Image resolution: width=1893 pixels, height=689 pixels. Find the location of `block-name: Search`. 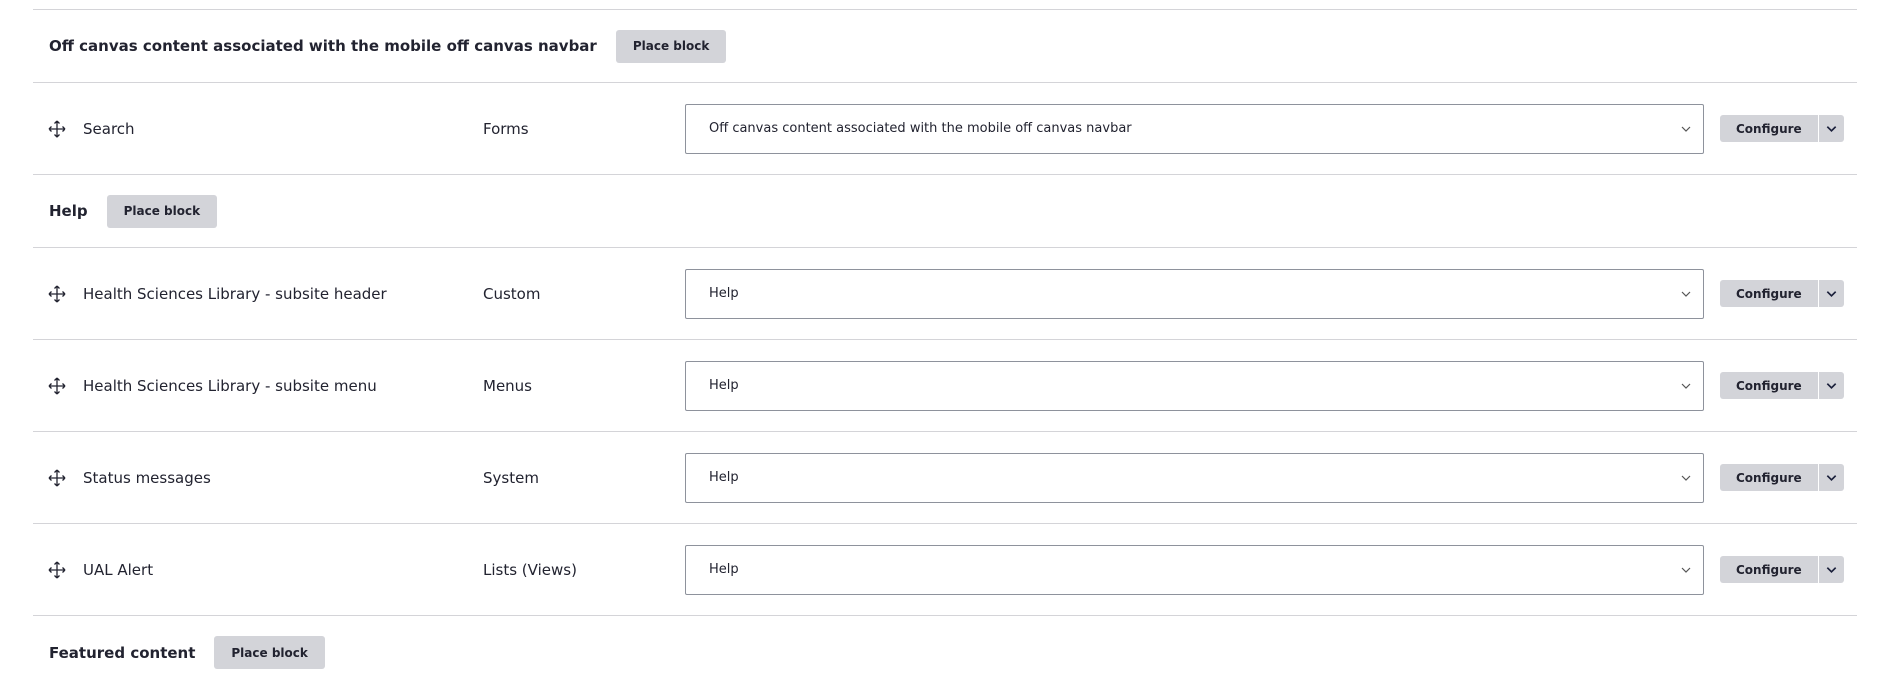

block-name: Search is located at coordinates (109, 128).